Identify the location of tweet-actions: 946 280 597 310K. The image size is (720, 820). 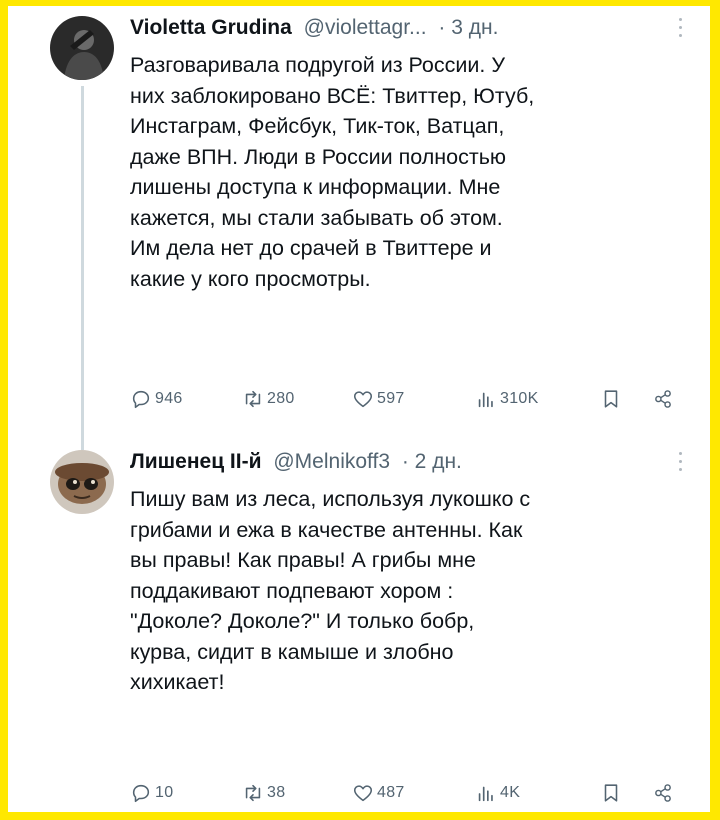
(408, 399).